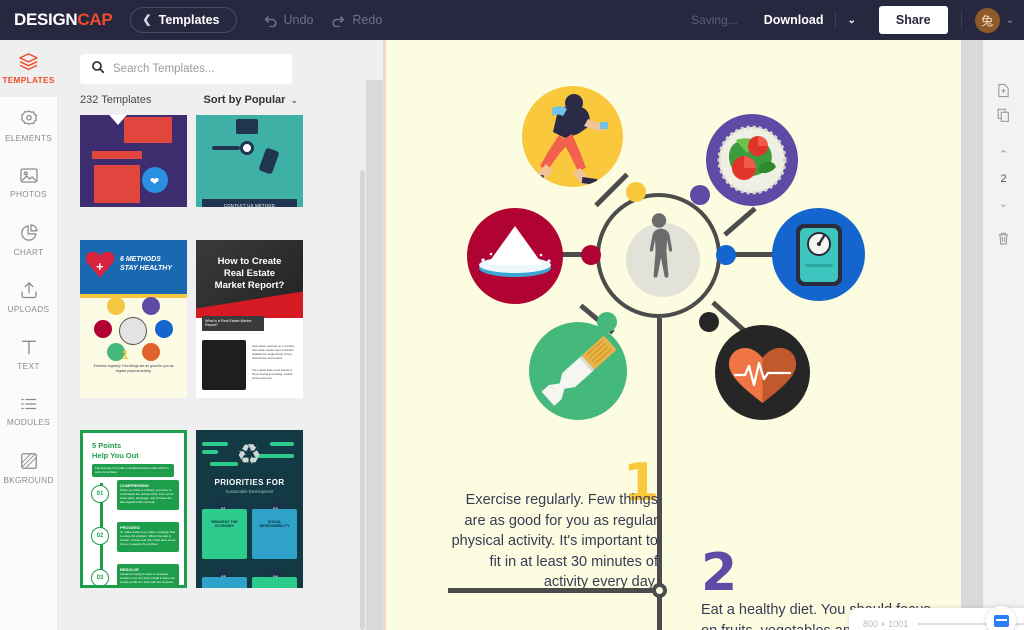 The image size is (1024, 630). Describe the element at coordinates (29, 353) in the screenshot. I see `sidebar-item-text: TEXT` at that location.